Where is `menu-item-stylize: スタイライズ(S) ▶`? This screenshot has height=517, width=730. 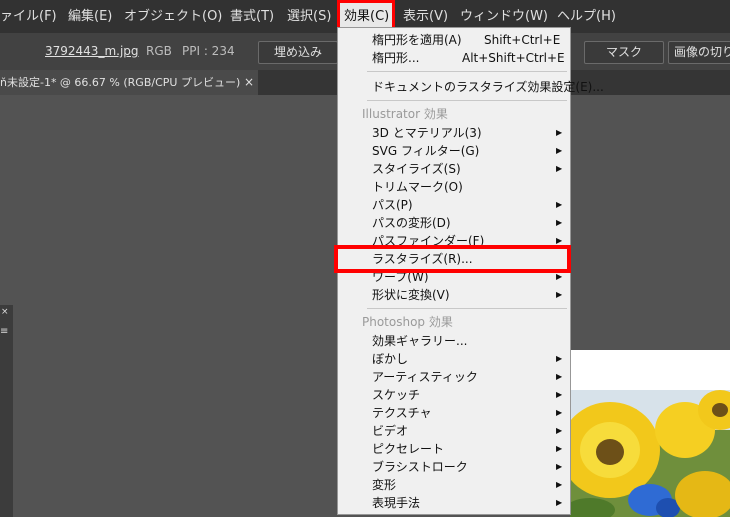 menu-item-stylize: スタイライズ(S) ▶ is located at coordinates (455, 169).